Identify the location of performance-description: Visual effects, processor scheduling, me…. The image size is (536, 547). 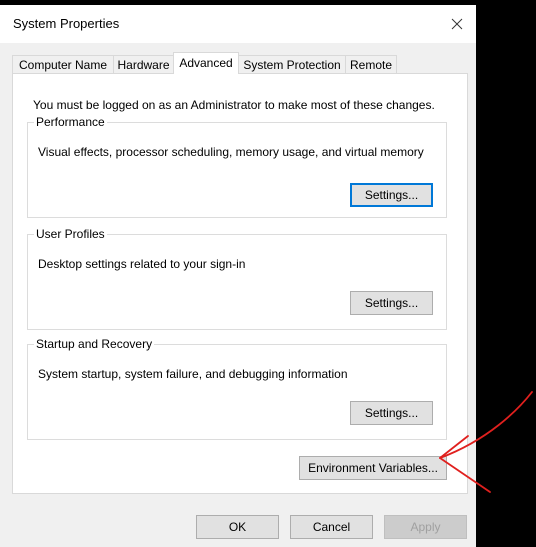
(231, 152).